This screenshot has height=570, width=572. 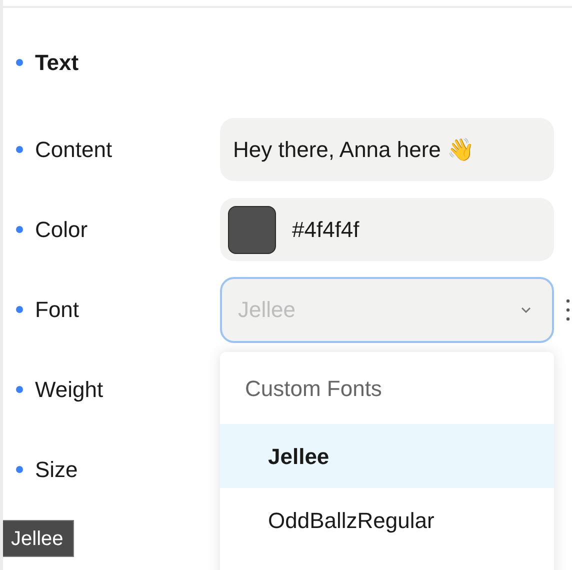 I want to click on property-label: Weight, so click(x=69, y=390).